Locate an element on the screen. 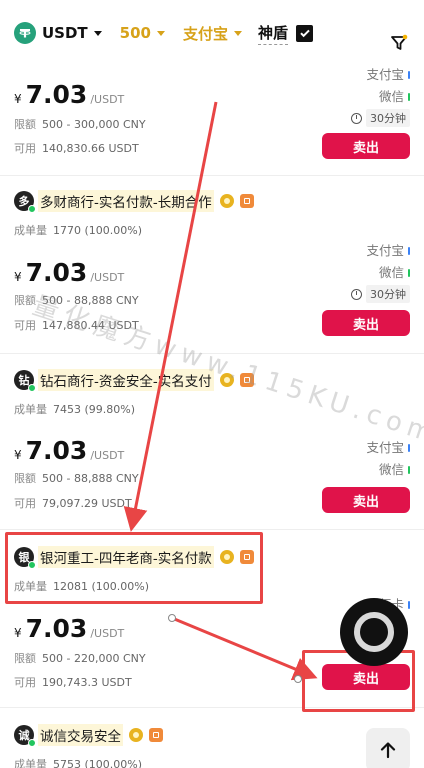 The height and width of the screenshot is (768, 424). bank-indicator is located at coordinates (409, 605).